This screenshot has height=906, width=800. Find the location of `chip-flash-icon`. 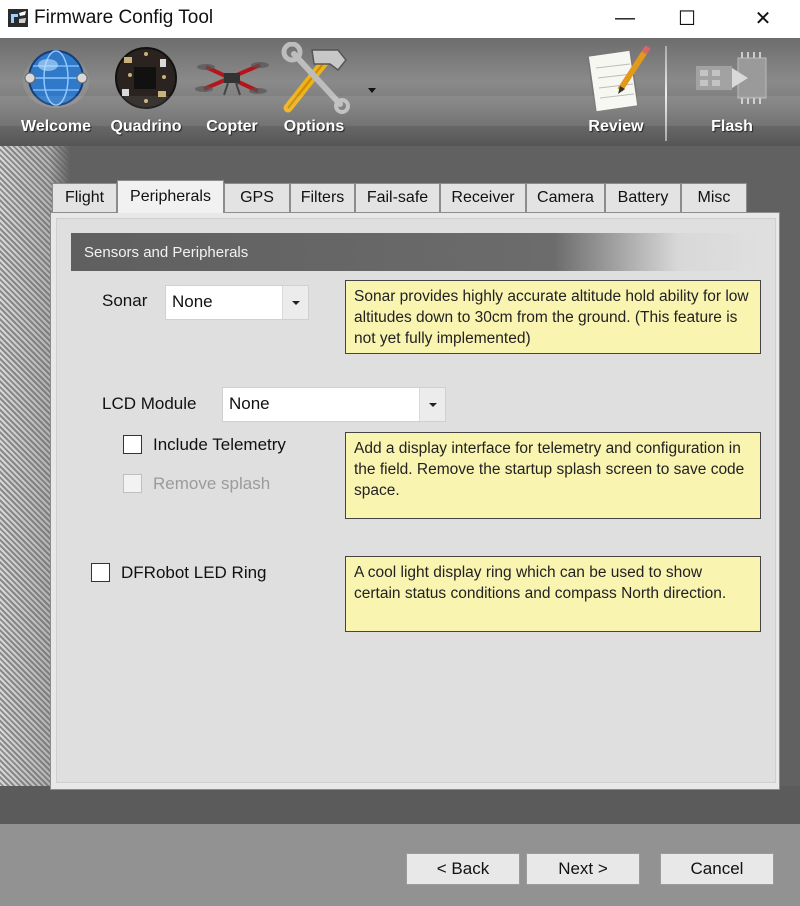

chip-flash-icon is located at coordinates (731, 78).